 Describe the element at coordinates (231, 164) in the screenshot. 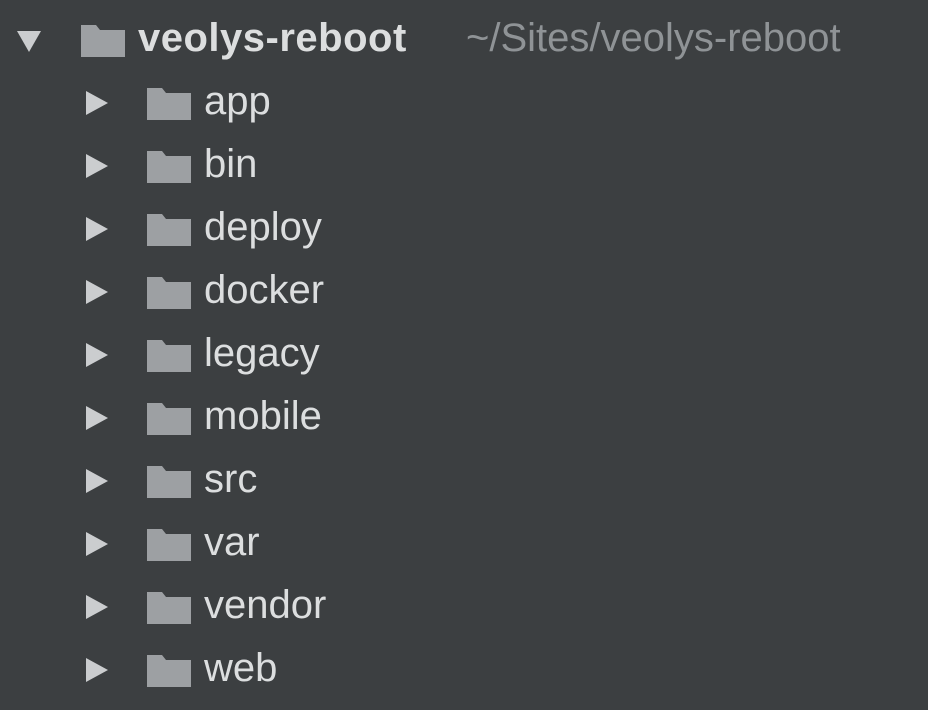

I see `tree-item-label: bin` at that location.